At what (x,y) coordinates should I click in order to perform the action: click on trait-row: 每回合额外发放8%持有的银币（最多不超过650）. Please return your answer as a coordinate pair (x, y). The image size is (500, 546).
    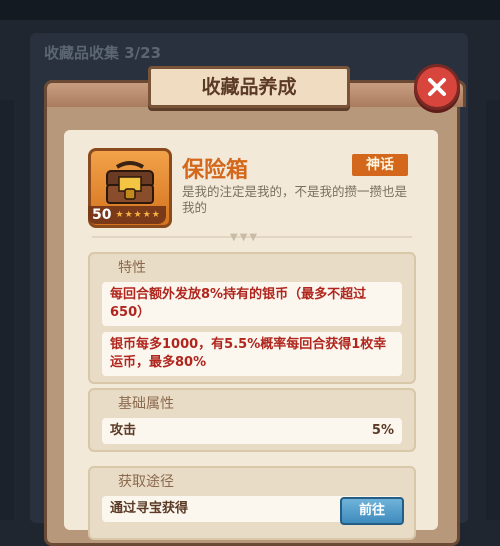
    Looking at the image, I should click on (252, 304).